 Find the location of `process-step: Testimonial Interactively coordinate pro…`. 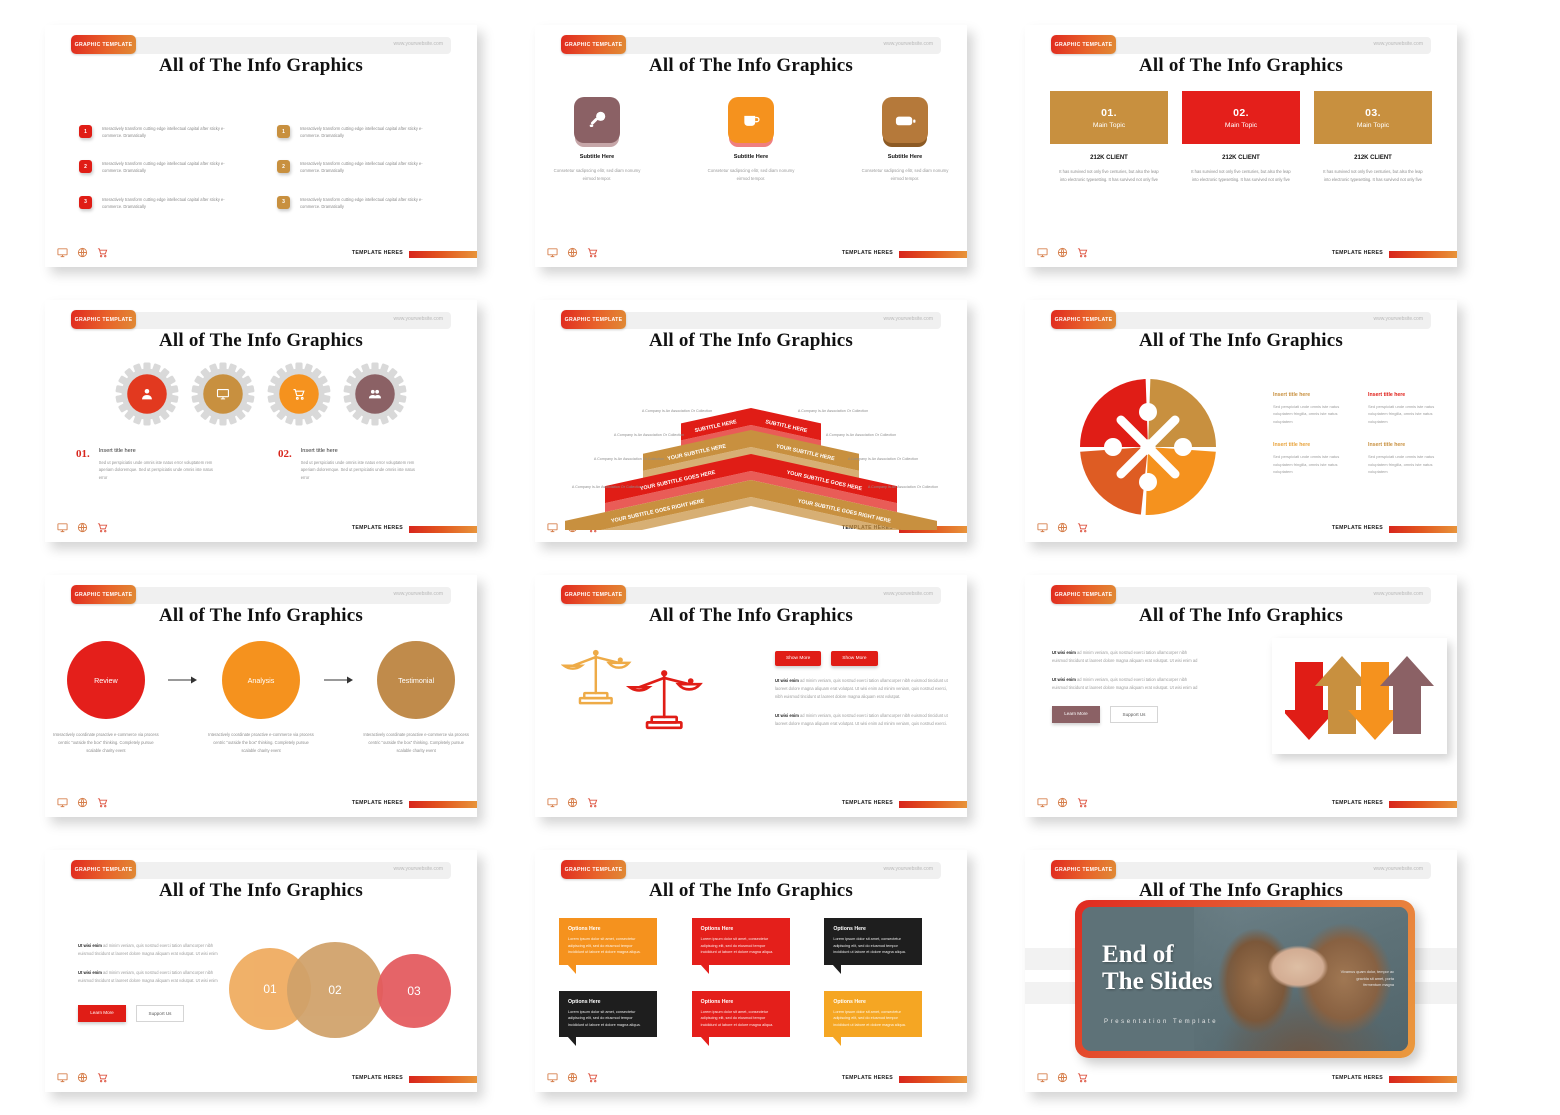

process-step: Testimonial Interactively coordinate pro… is located at coordinates (416, 698).